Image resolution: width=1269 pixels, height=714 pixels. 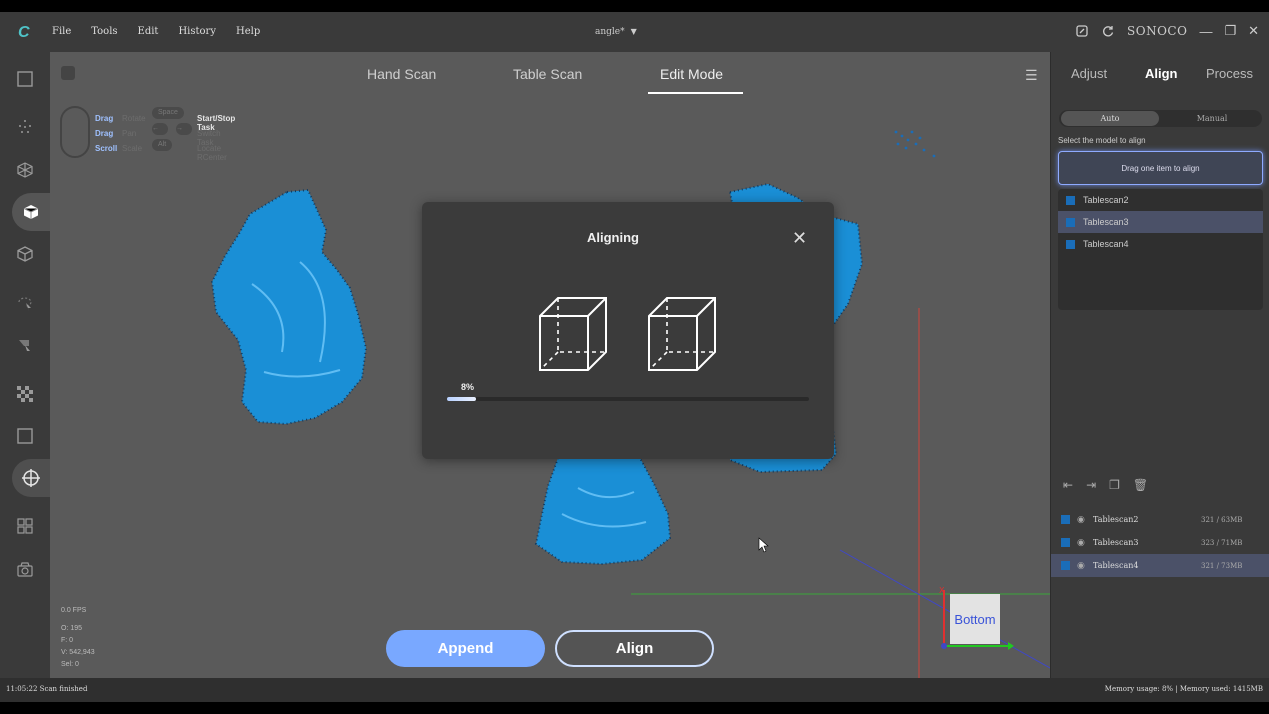 What do you see at coordinates (1106, 200) in the screenshot?
I see `list-item-label: Tablescan2` at bounding box center [1106, 200].